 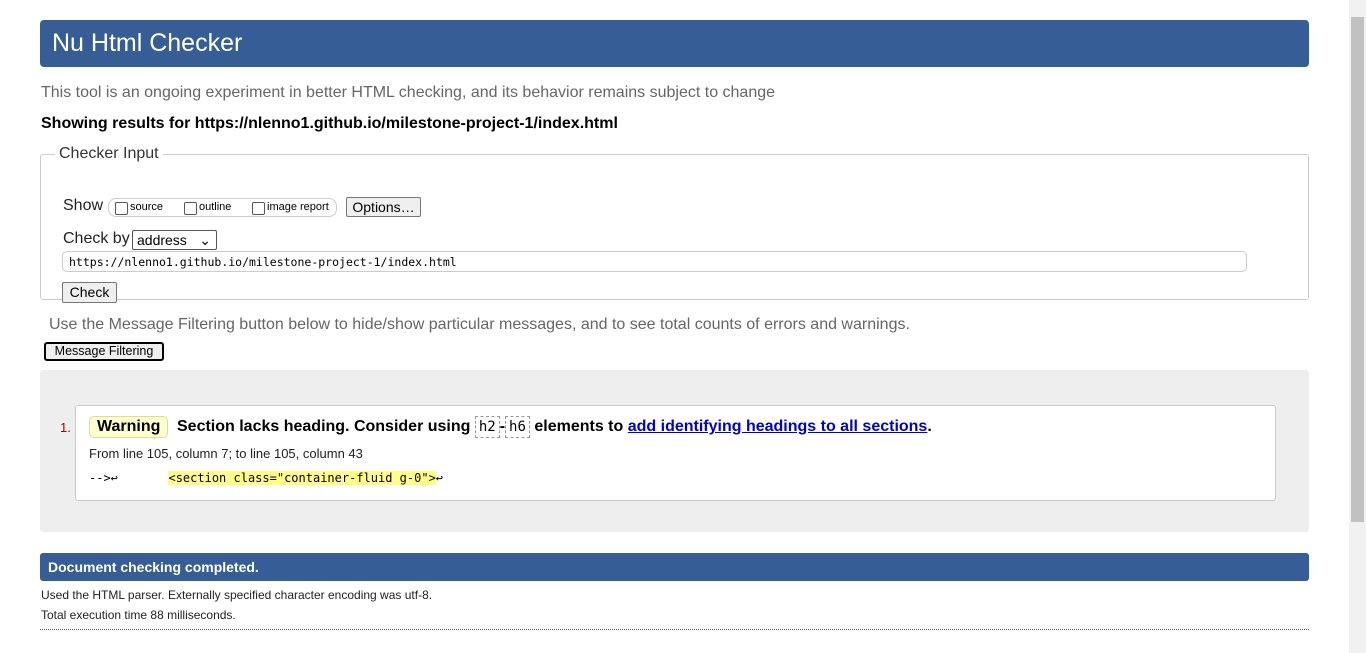 What do you see at coordinates (674, 629) in the screenshot?
I see `divider` at bounding box center [674, 629].